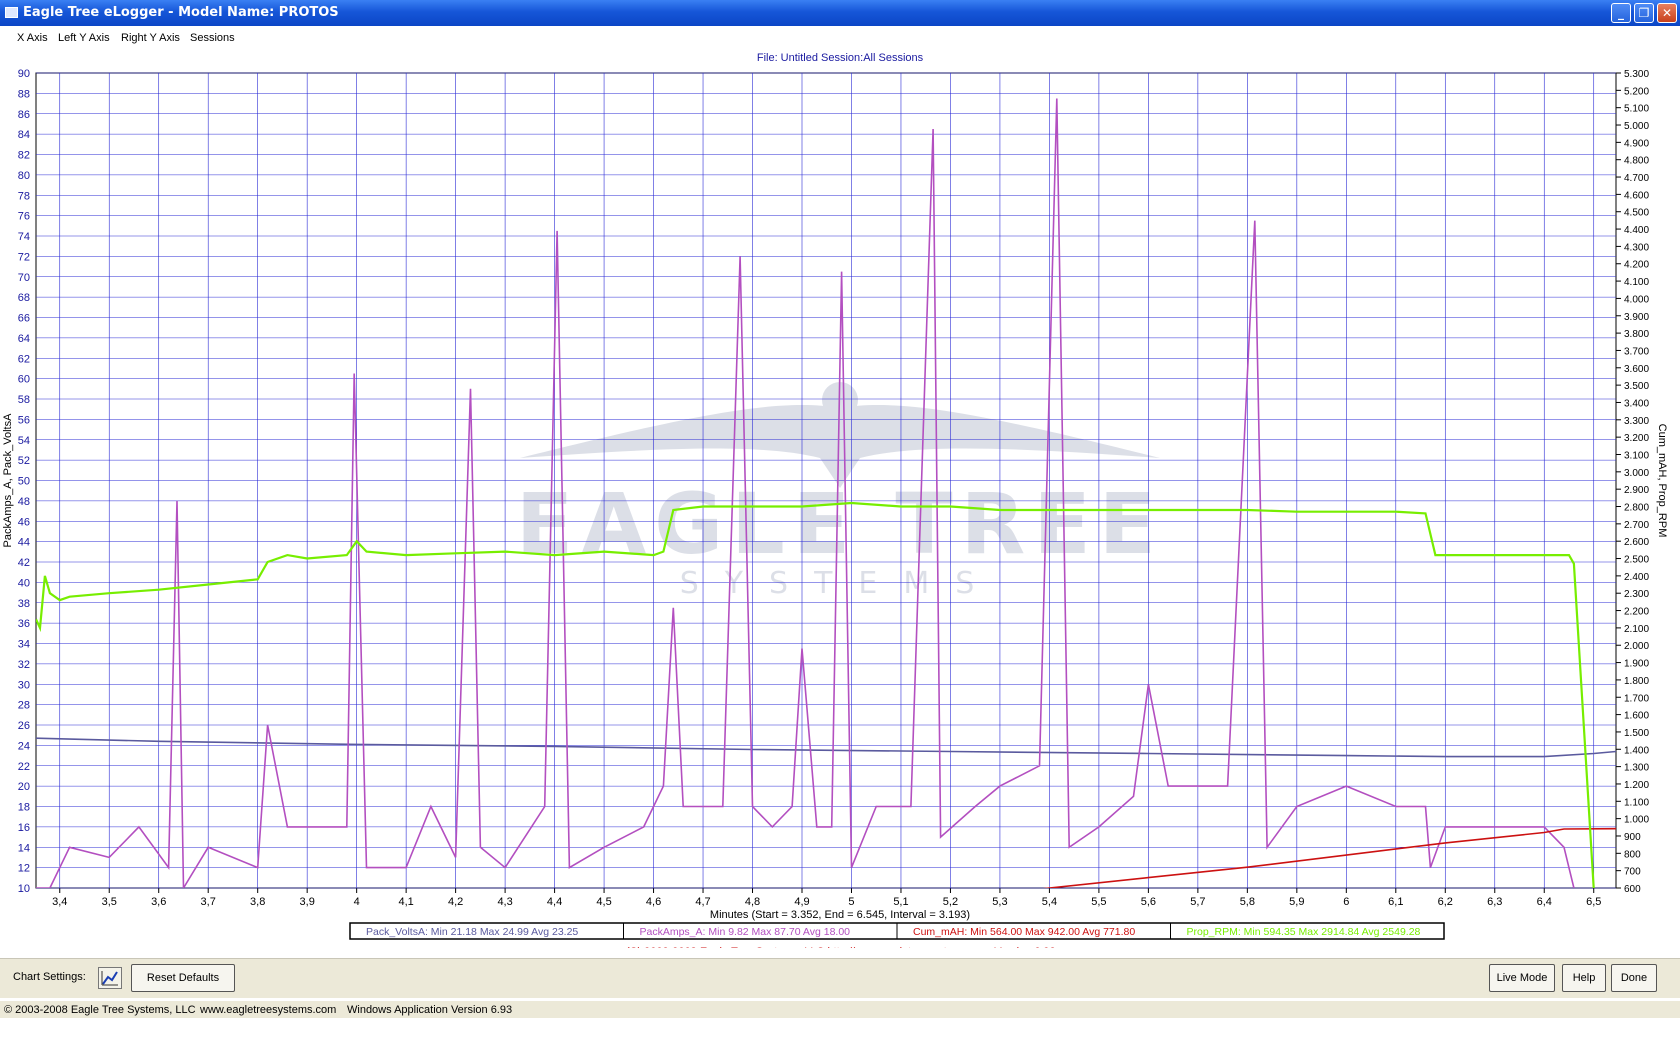  Describe the element at coordinates (1636, 490) in the screenshot. I see `y-right-tick-label: 2.900` at that location.